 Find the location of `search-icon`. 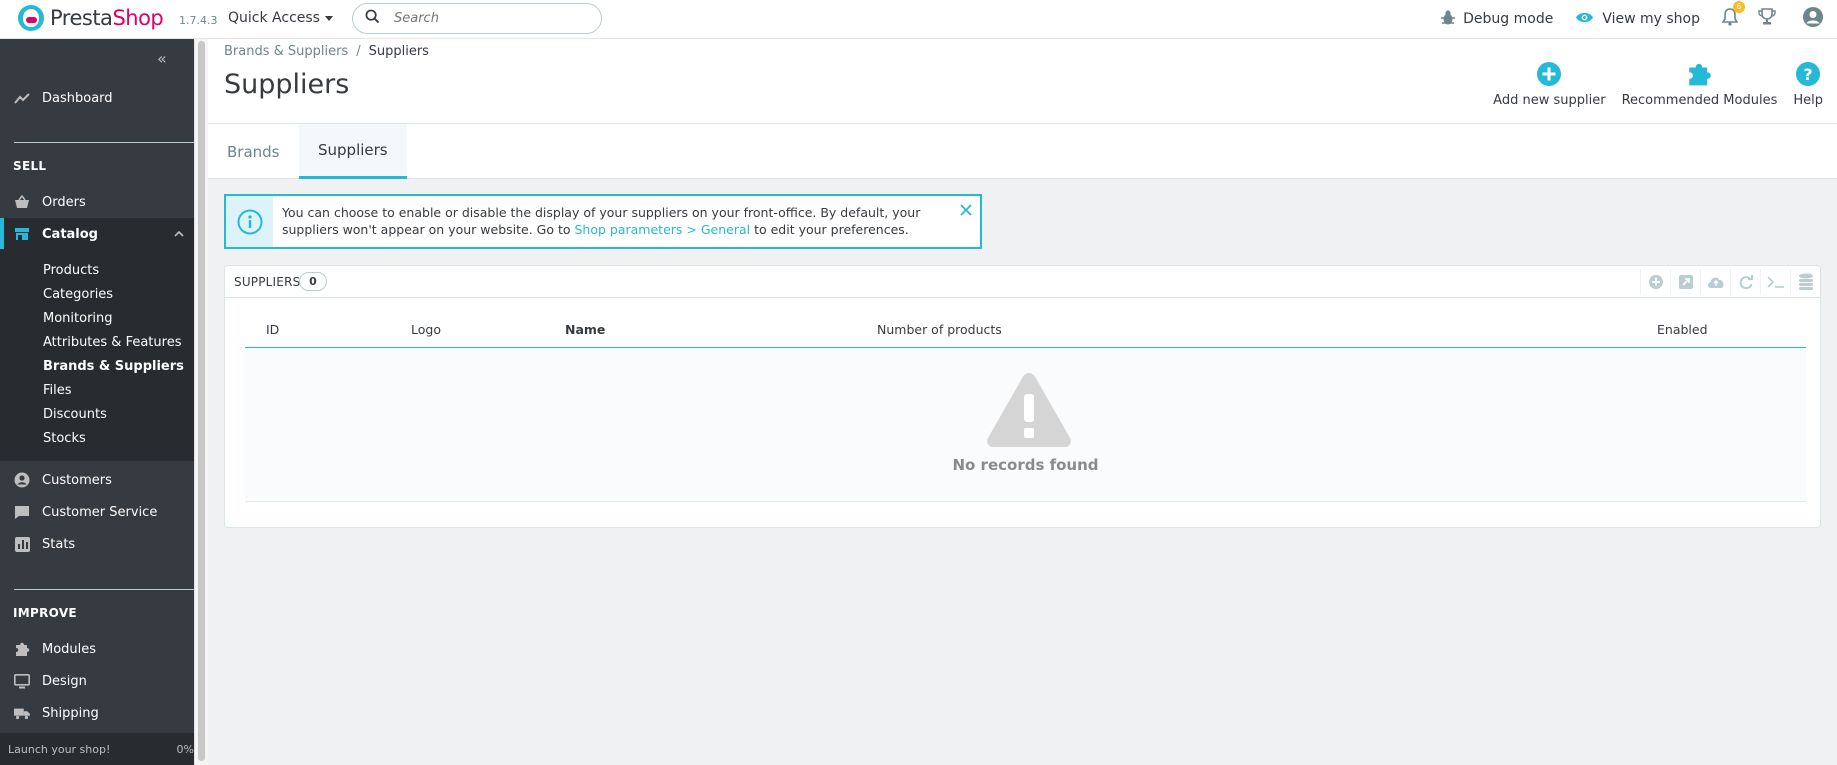

search-icon is located at coordinates (372, 18).